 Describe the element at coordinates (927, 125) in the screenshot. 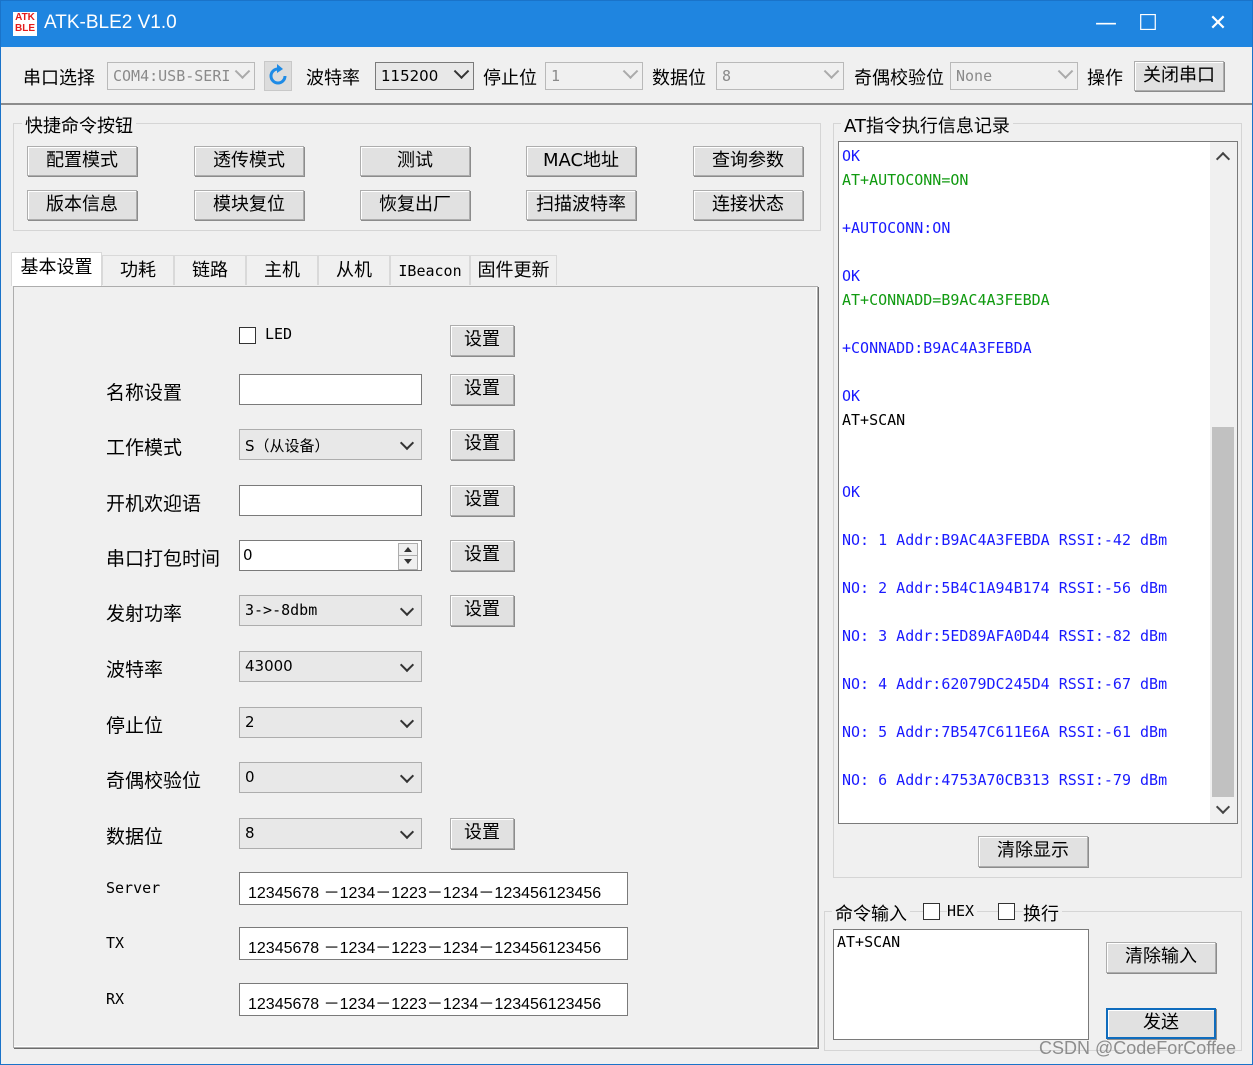

I see `at-log-title: AT指令执行信息记录` at that location.